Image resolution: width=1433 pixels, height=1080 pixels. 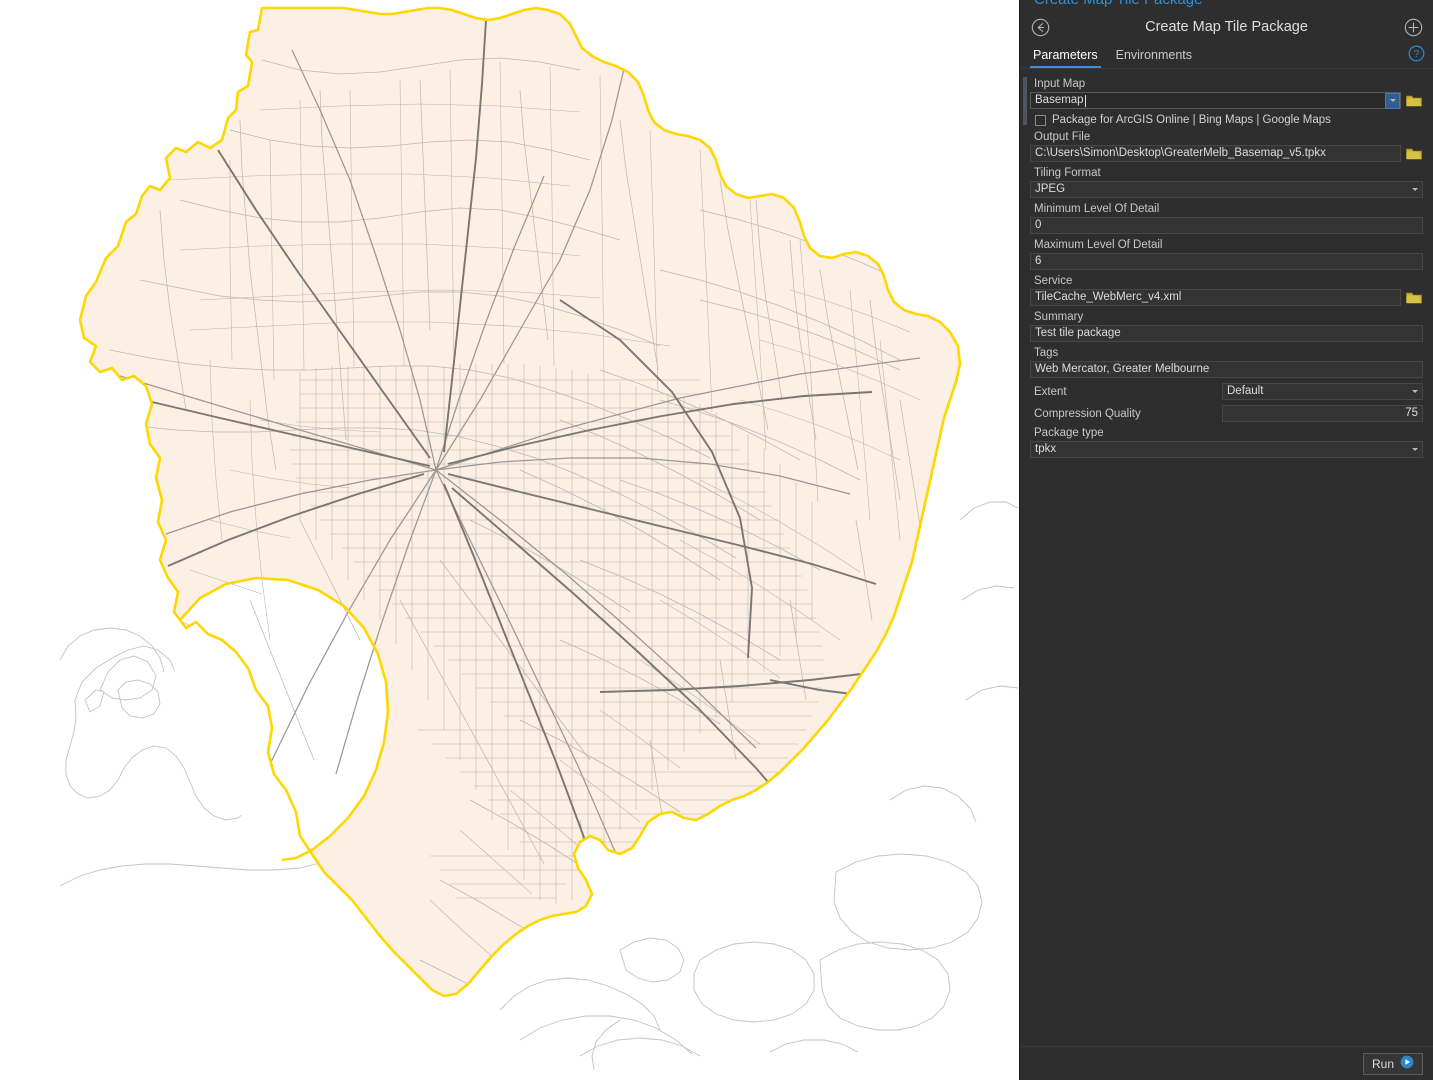 What do you see at coordinates (1053, 281) in the screenshot?
I see `service-label: Service` at bounding box center [1053, 281].